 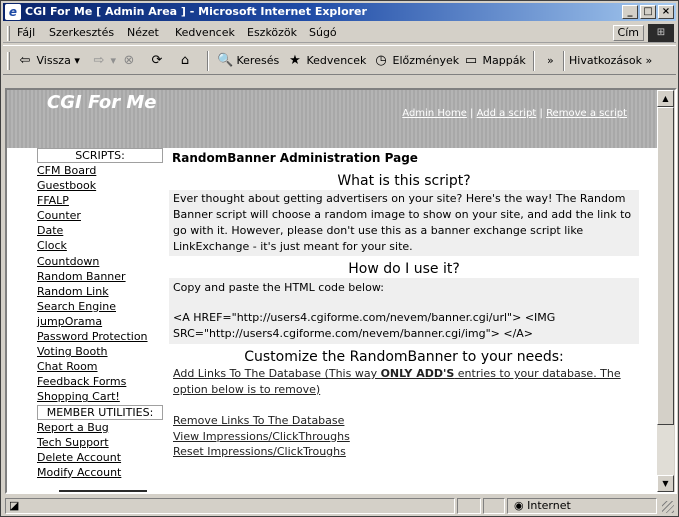 What do you see at coordinates (258, 60) in the screenshot?
I see `search-label: Keresés` at bounding box center [258, 60].